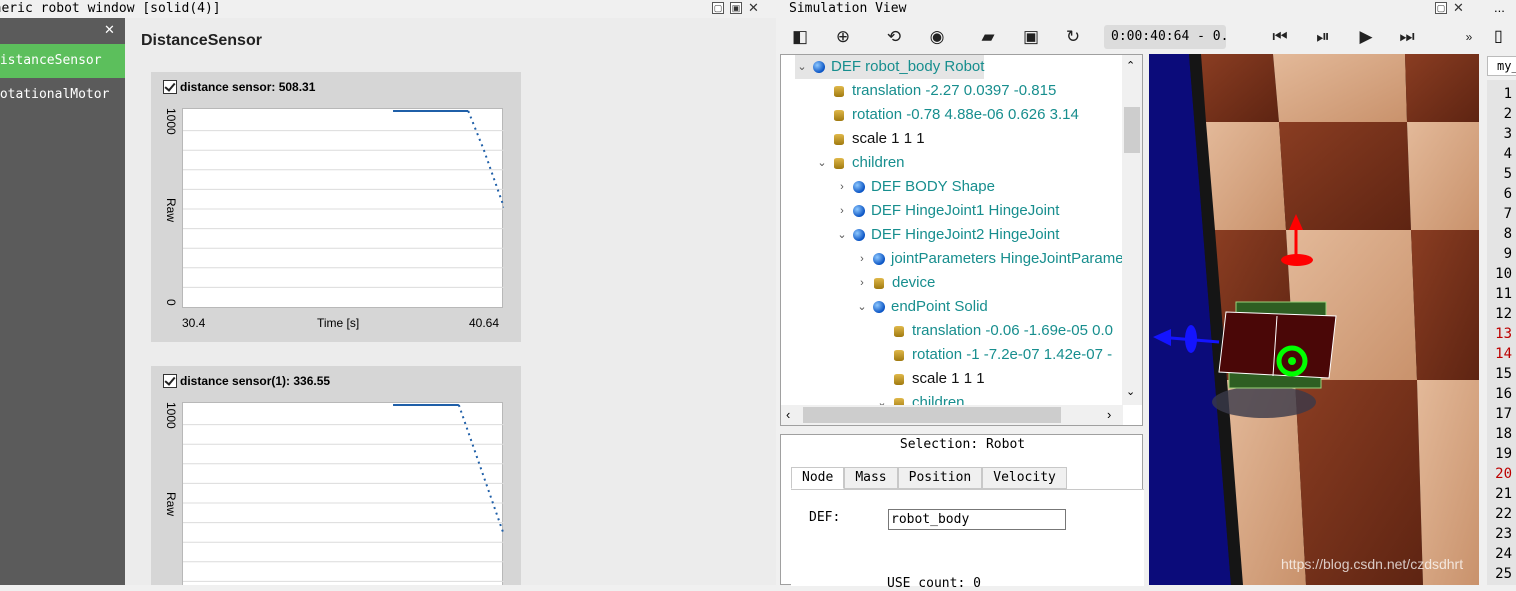 The width and height of the screenshot is (1516, 591). I want to click on save-icon: ▣, so click(1031, 37).